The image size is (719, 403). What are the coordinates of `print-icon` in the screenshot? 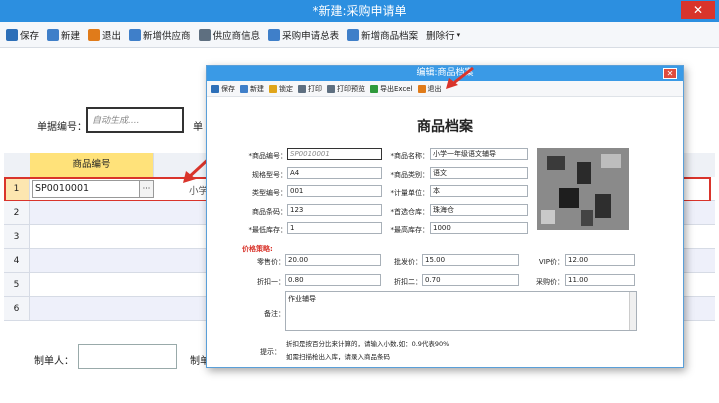 It's located at (302, 88).